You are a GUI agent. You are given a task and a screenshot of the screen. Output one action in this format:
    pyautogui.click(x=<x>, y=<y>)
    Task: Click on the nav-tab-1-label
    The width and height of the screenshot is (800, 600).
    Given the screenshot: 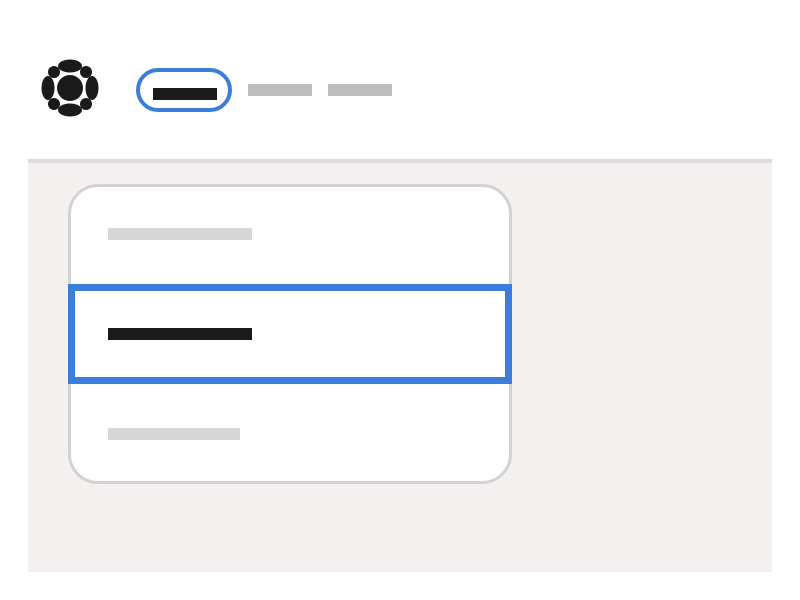 What is the action you would take?
    pyautogui.click(x=185, y=94)
    